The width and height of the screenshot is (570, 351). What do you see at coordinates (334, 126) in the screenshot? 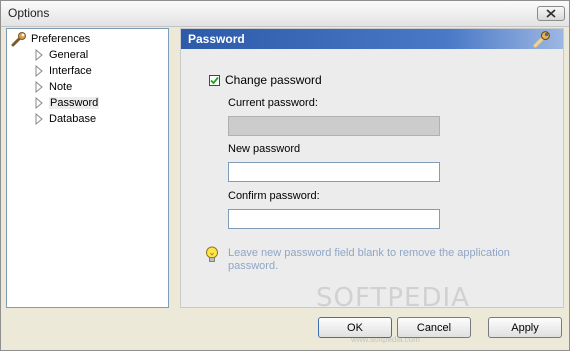
I see `current-password-input` at bounding box center [334, 126].